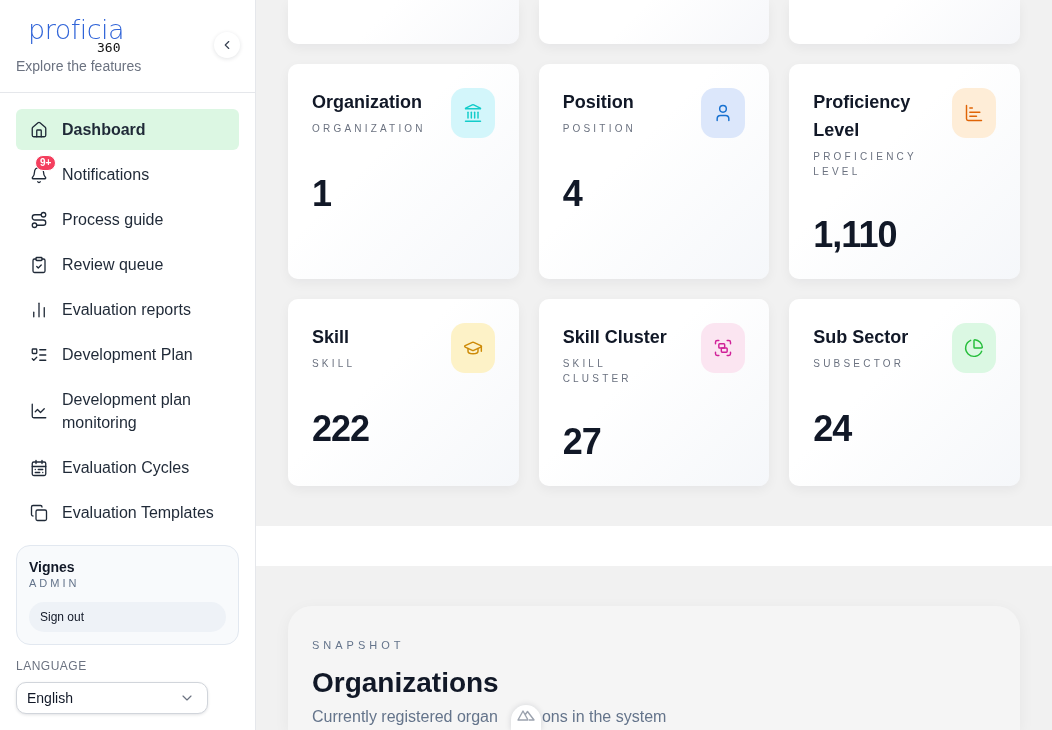  What do you see at coordinates (581, 442) in the screenshot?
I see `stat-value: 27` at bounding box center [581, 442].